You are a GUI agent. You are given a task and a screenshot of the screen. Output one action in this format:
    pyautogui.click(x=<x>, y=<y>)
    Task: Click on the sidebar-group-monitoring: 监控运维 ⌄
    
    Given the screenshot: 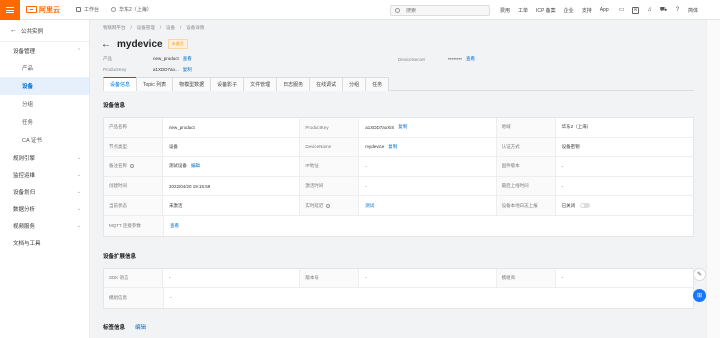 What is the action you would take?
    pyautogui.click(x=44, y=174)
    